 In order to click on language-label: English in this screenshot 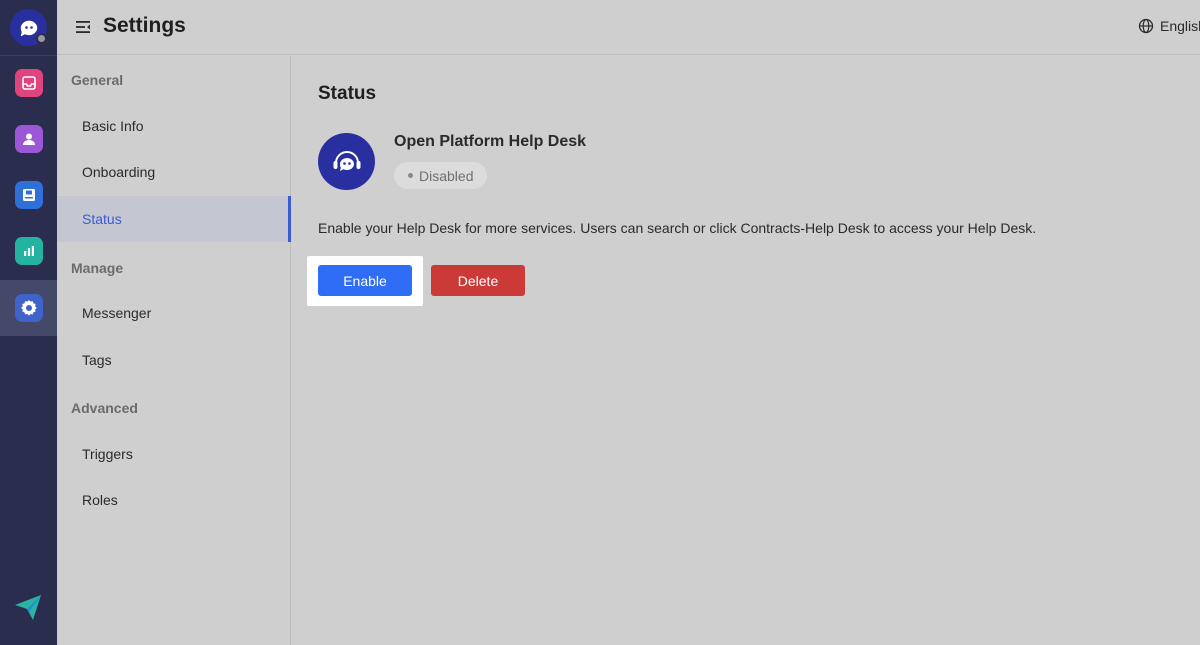, I will do `click(1180, 26)`.